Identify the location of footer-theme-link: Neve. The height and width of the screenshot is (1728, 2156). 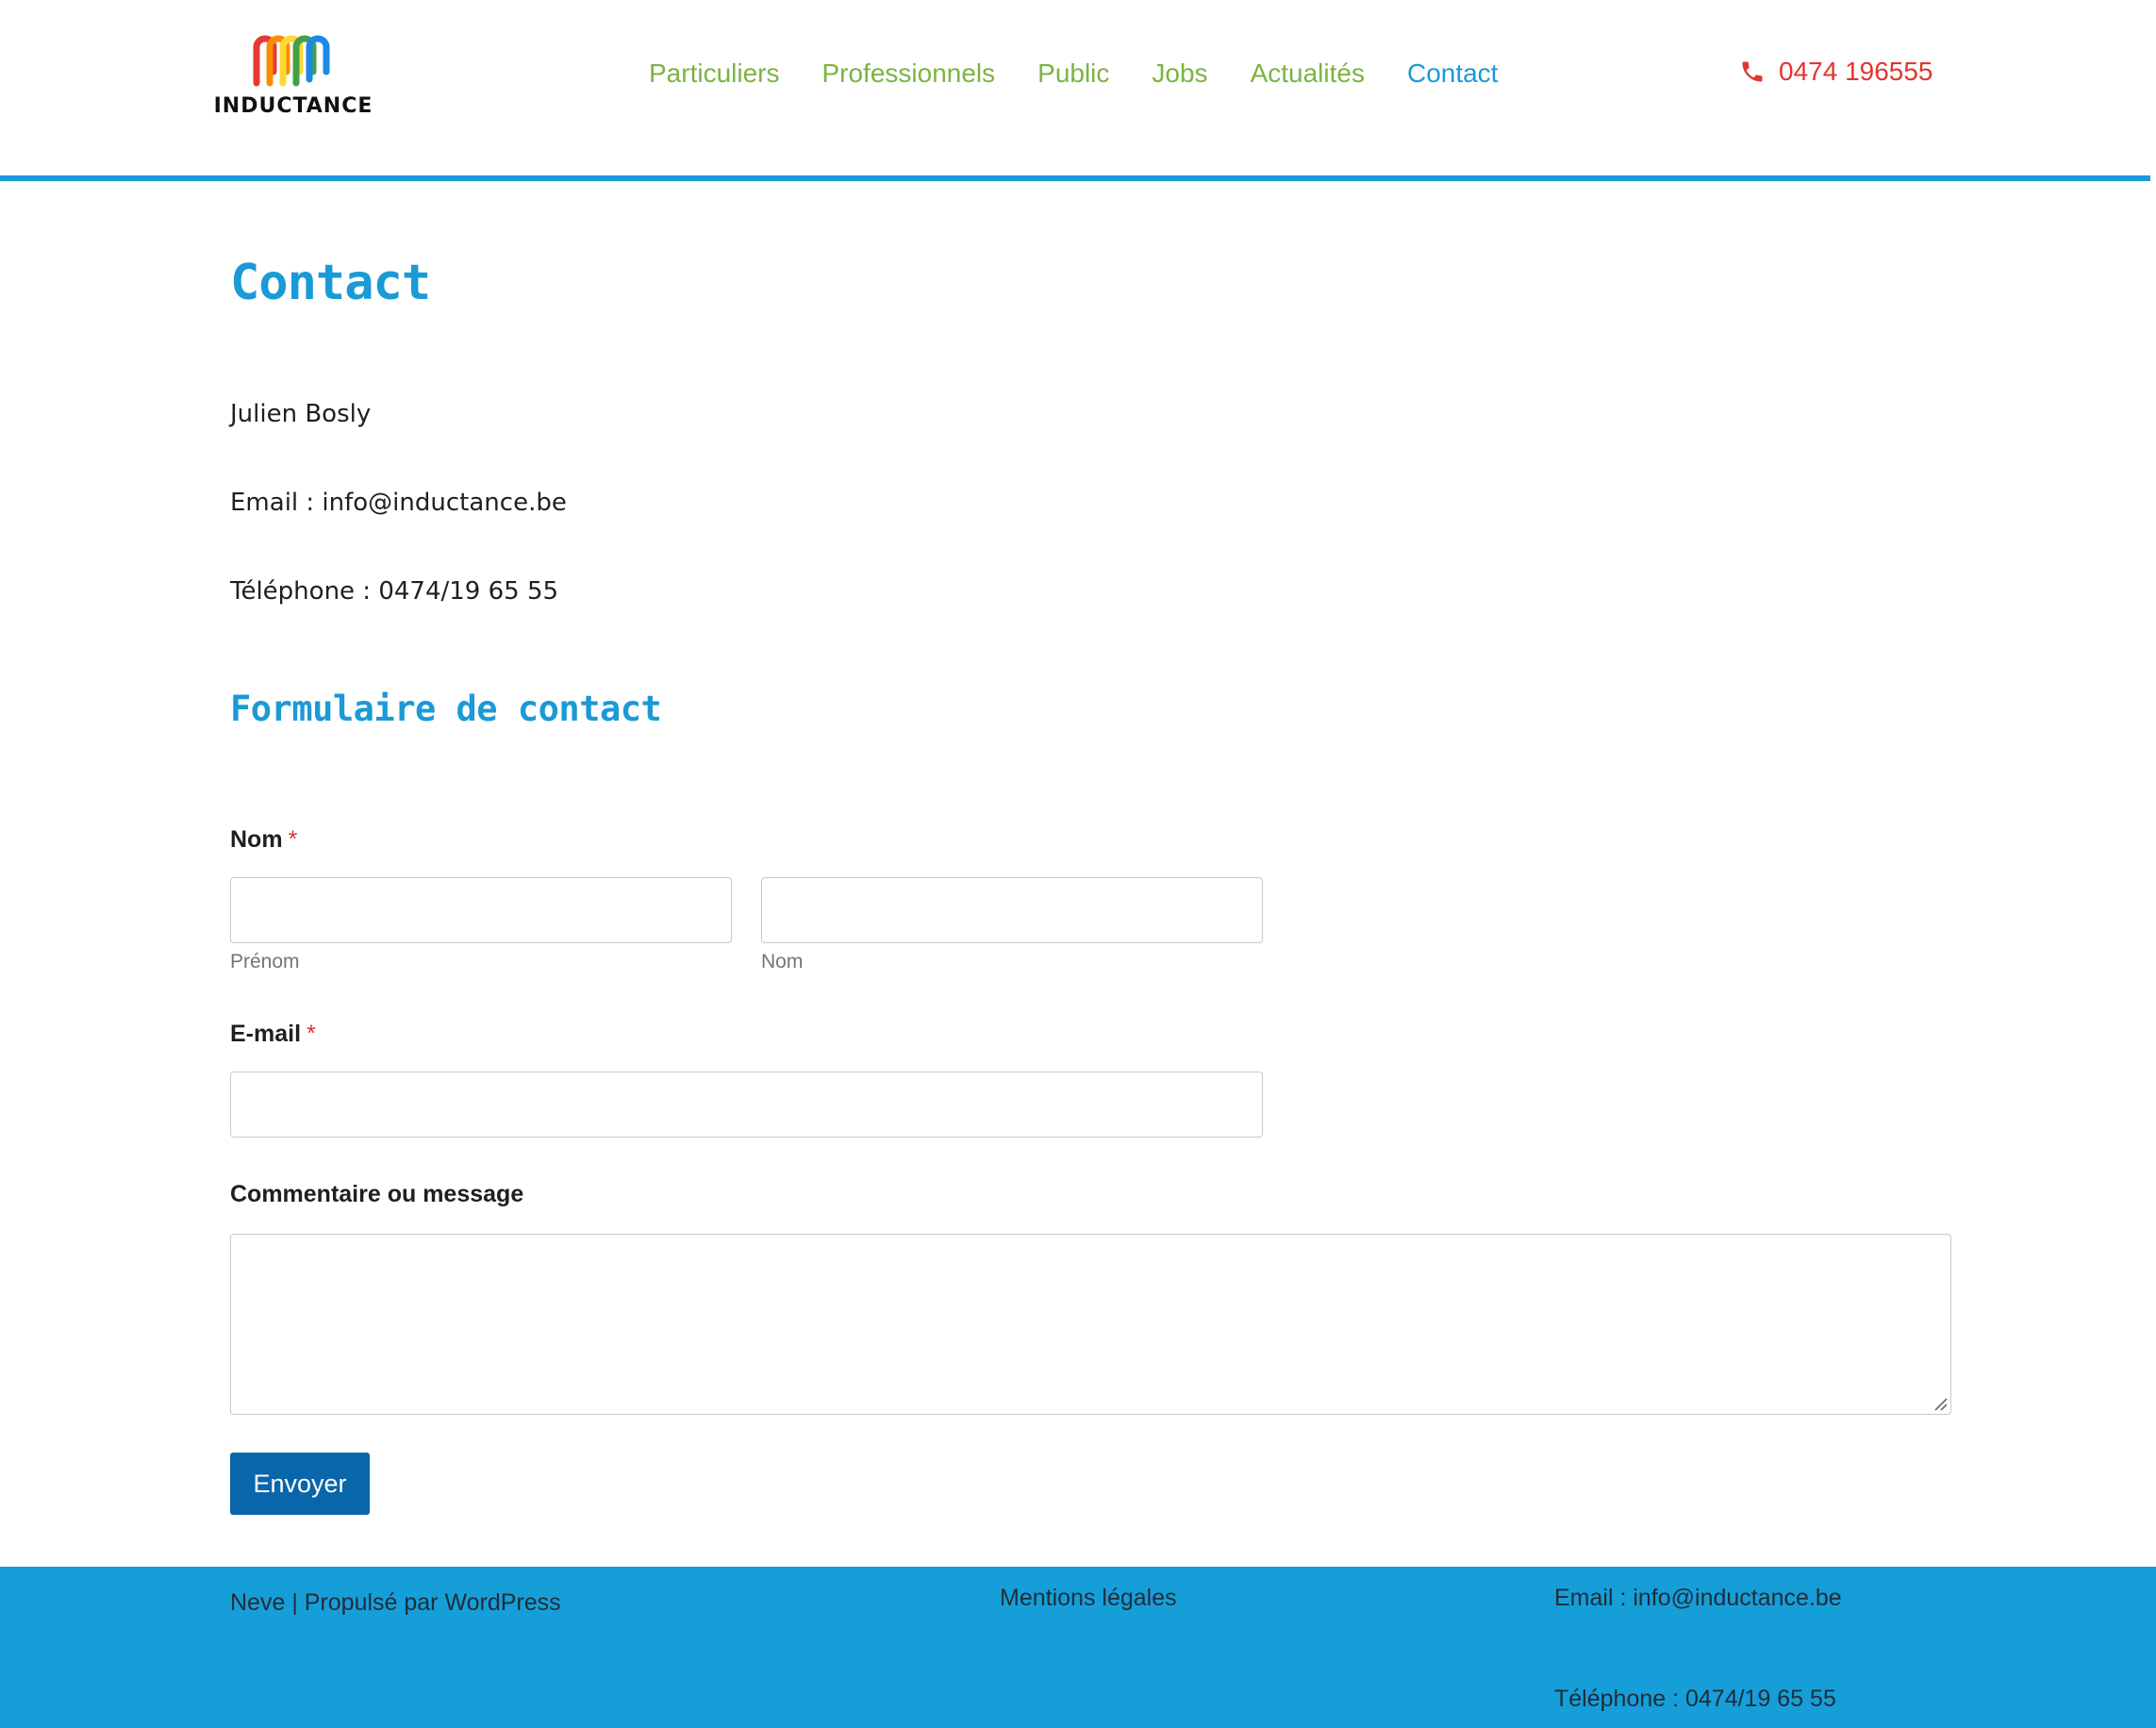
(257, 1602).